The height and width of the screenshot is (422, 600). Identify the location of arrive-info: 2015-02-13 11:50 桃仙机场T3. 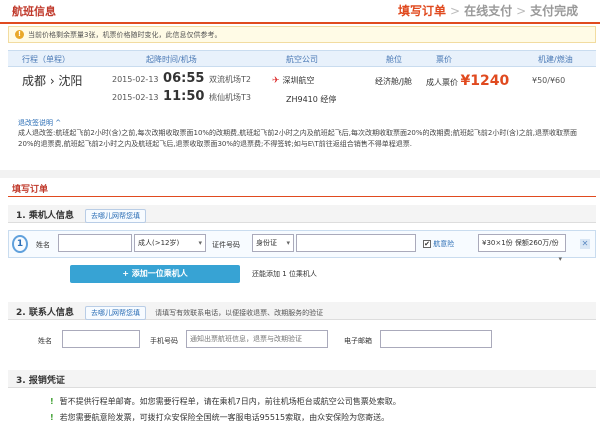
(181, 96).